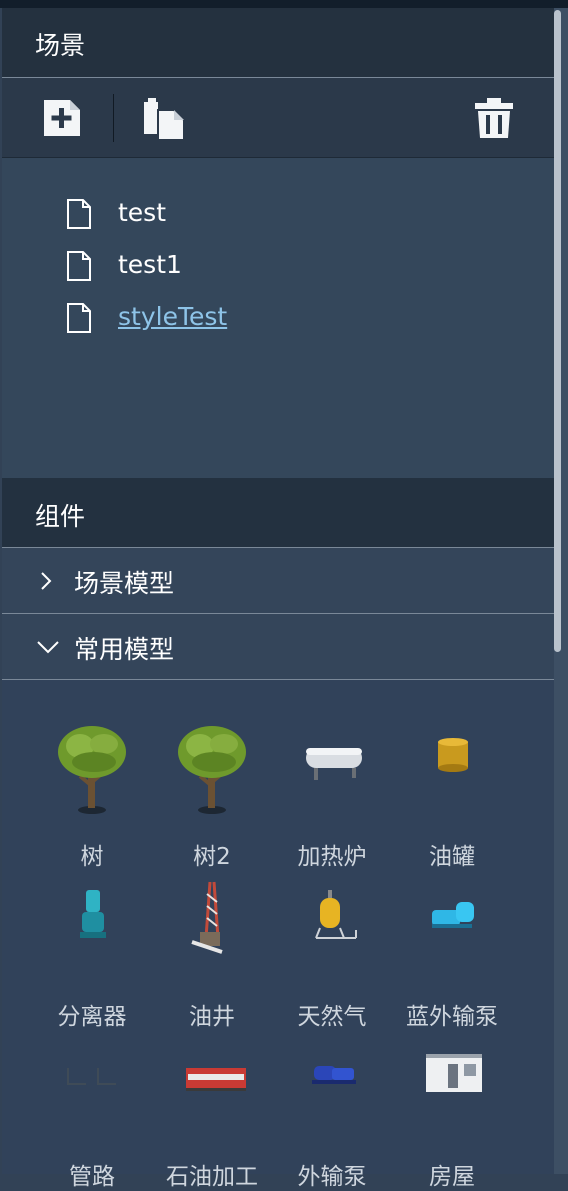 This screenshot has height=1191, width=568. What do you see at coordinates (452, 857) in the screenshot?
I see `model-label: 油罐` at bounding box center [452, 857].